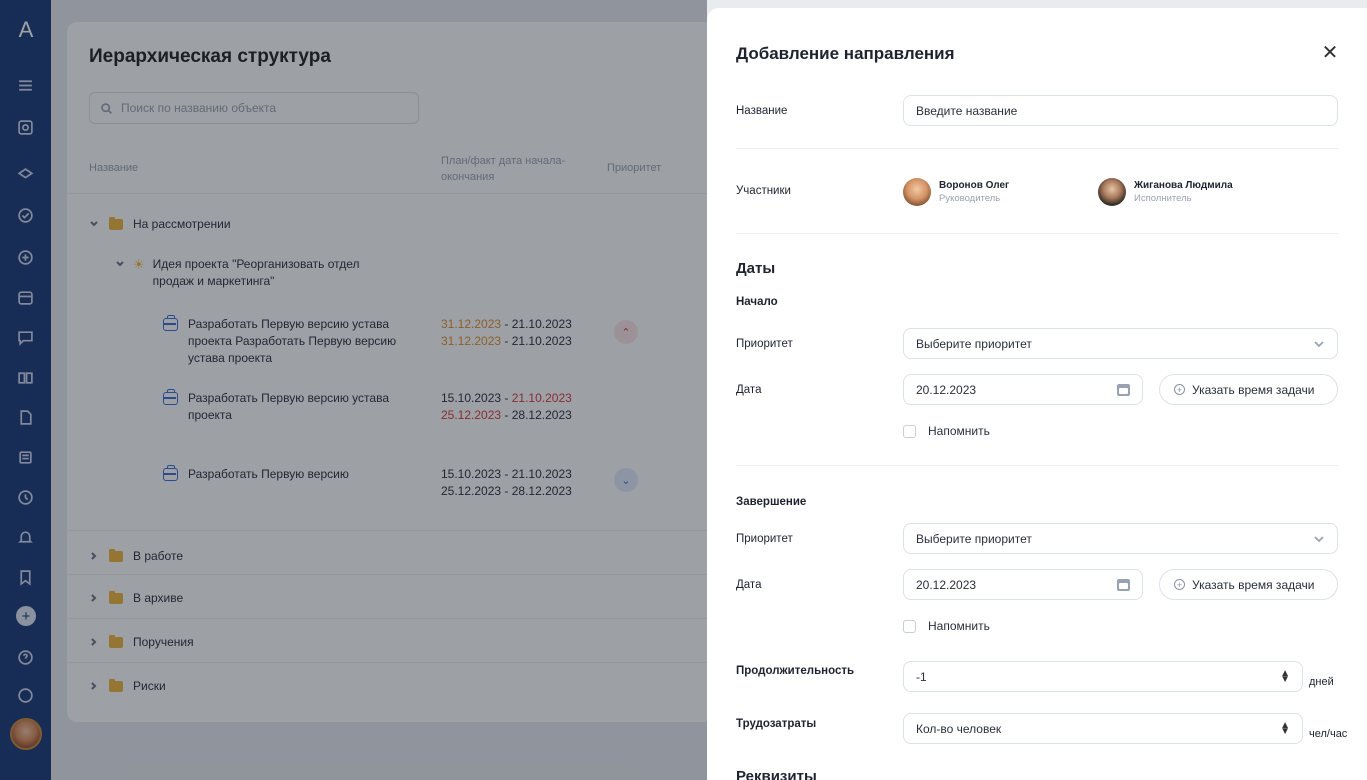 Image resolution: width=1367 pixels, height=780 pixels. I want to click on name-label: Название, so click(762, 111).